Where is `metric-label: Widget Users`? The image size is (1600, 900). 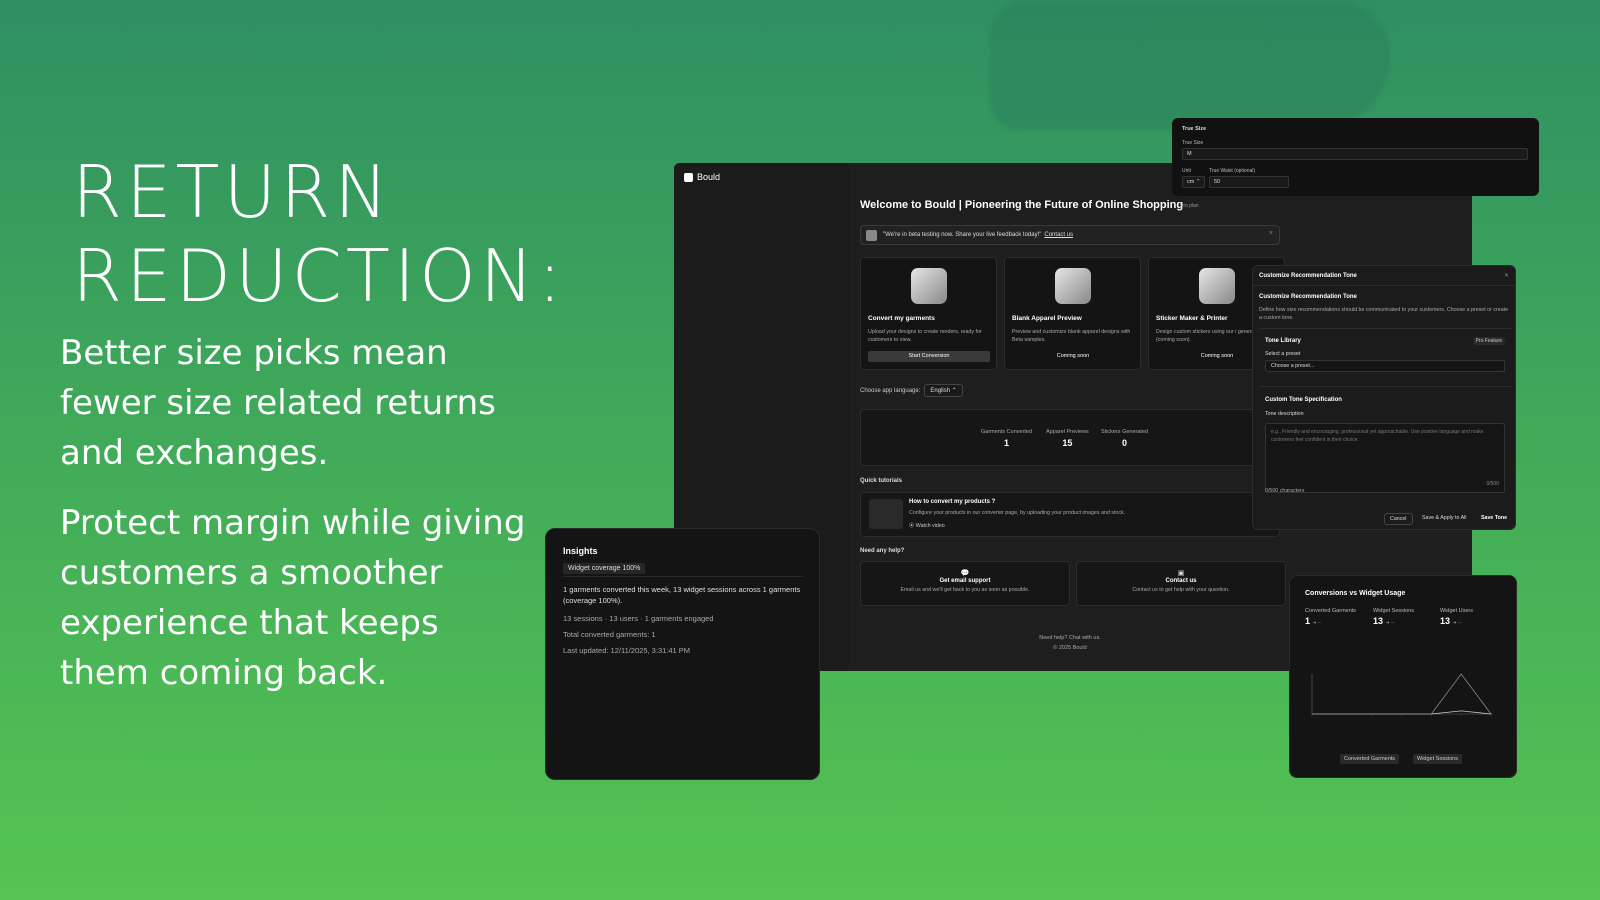 metric-label: Widget Users is located at coordinates (1457, 611).